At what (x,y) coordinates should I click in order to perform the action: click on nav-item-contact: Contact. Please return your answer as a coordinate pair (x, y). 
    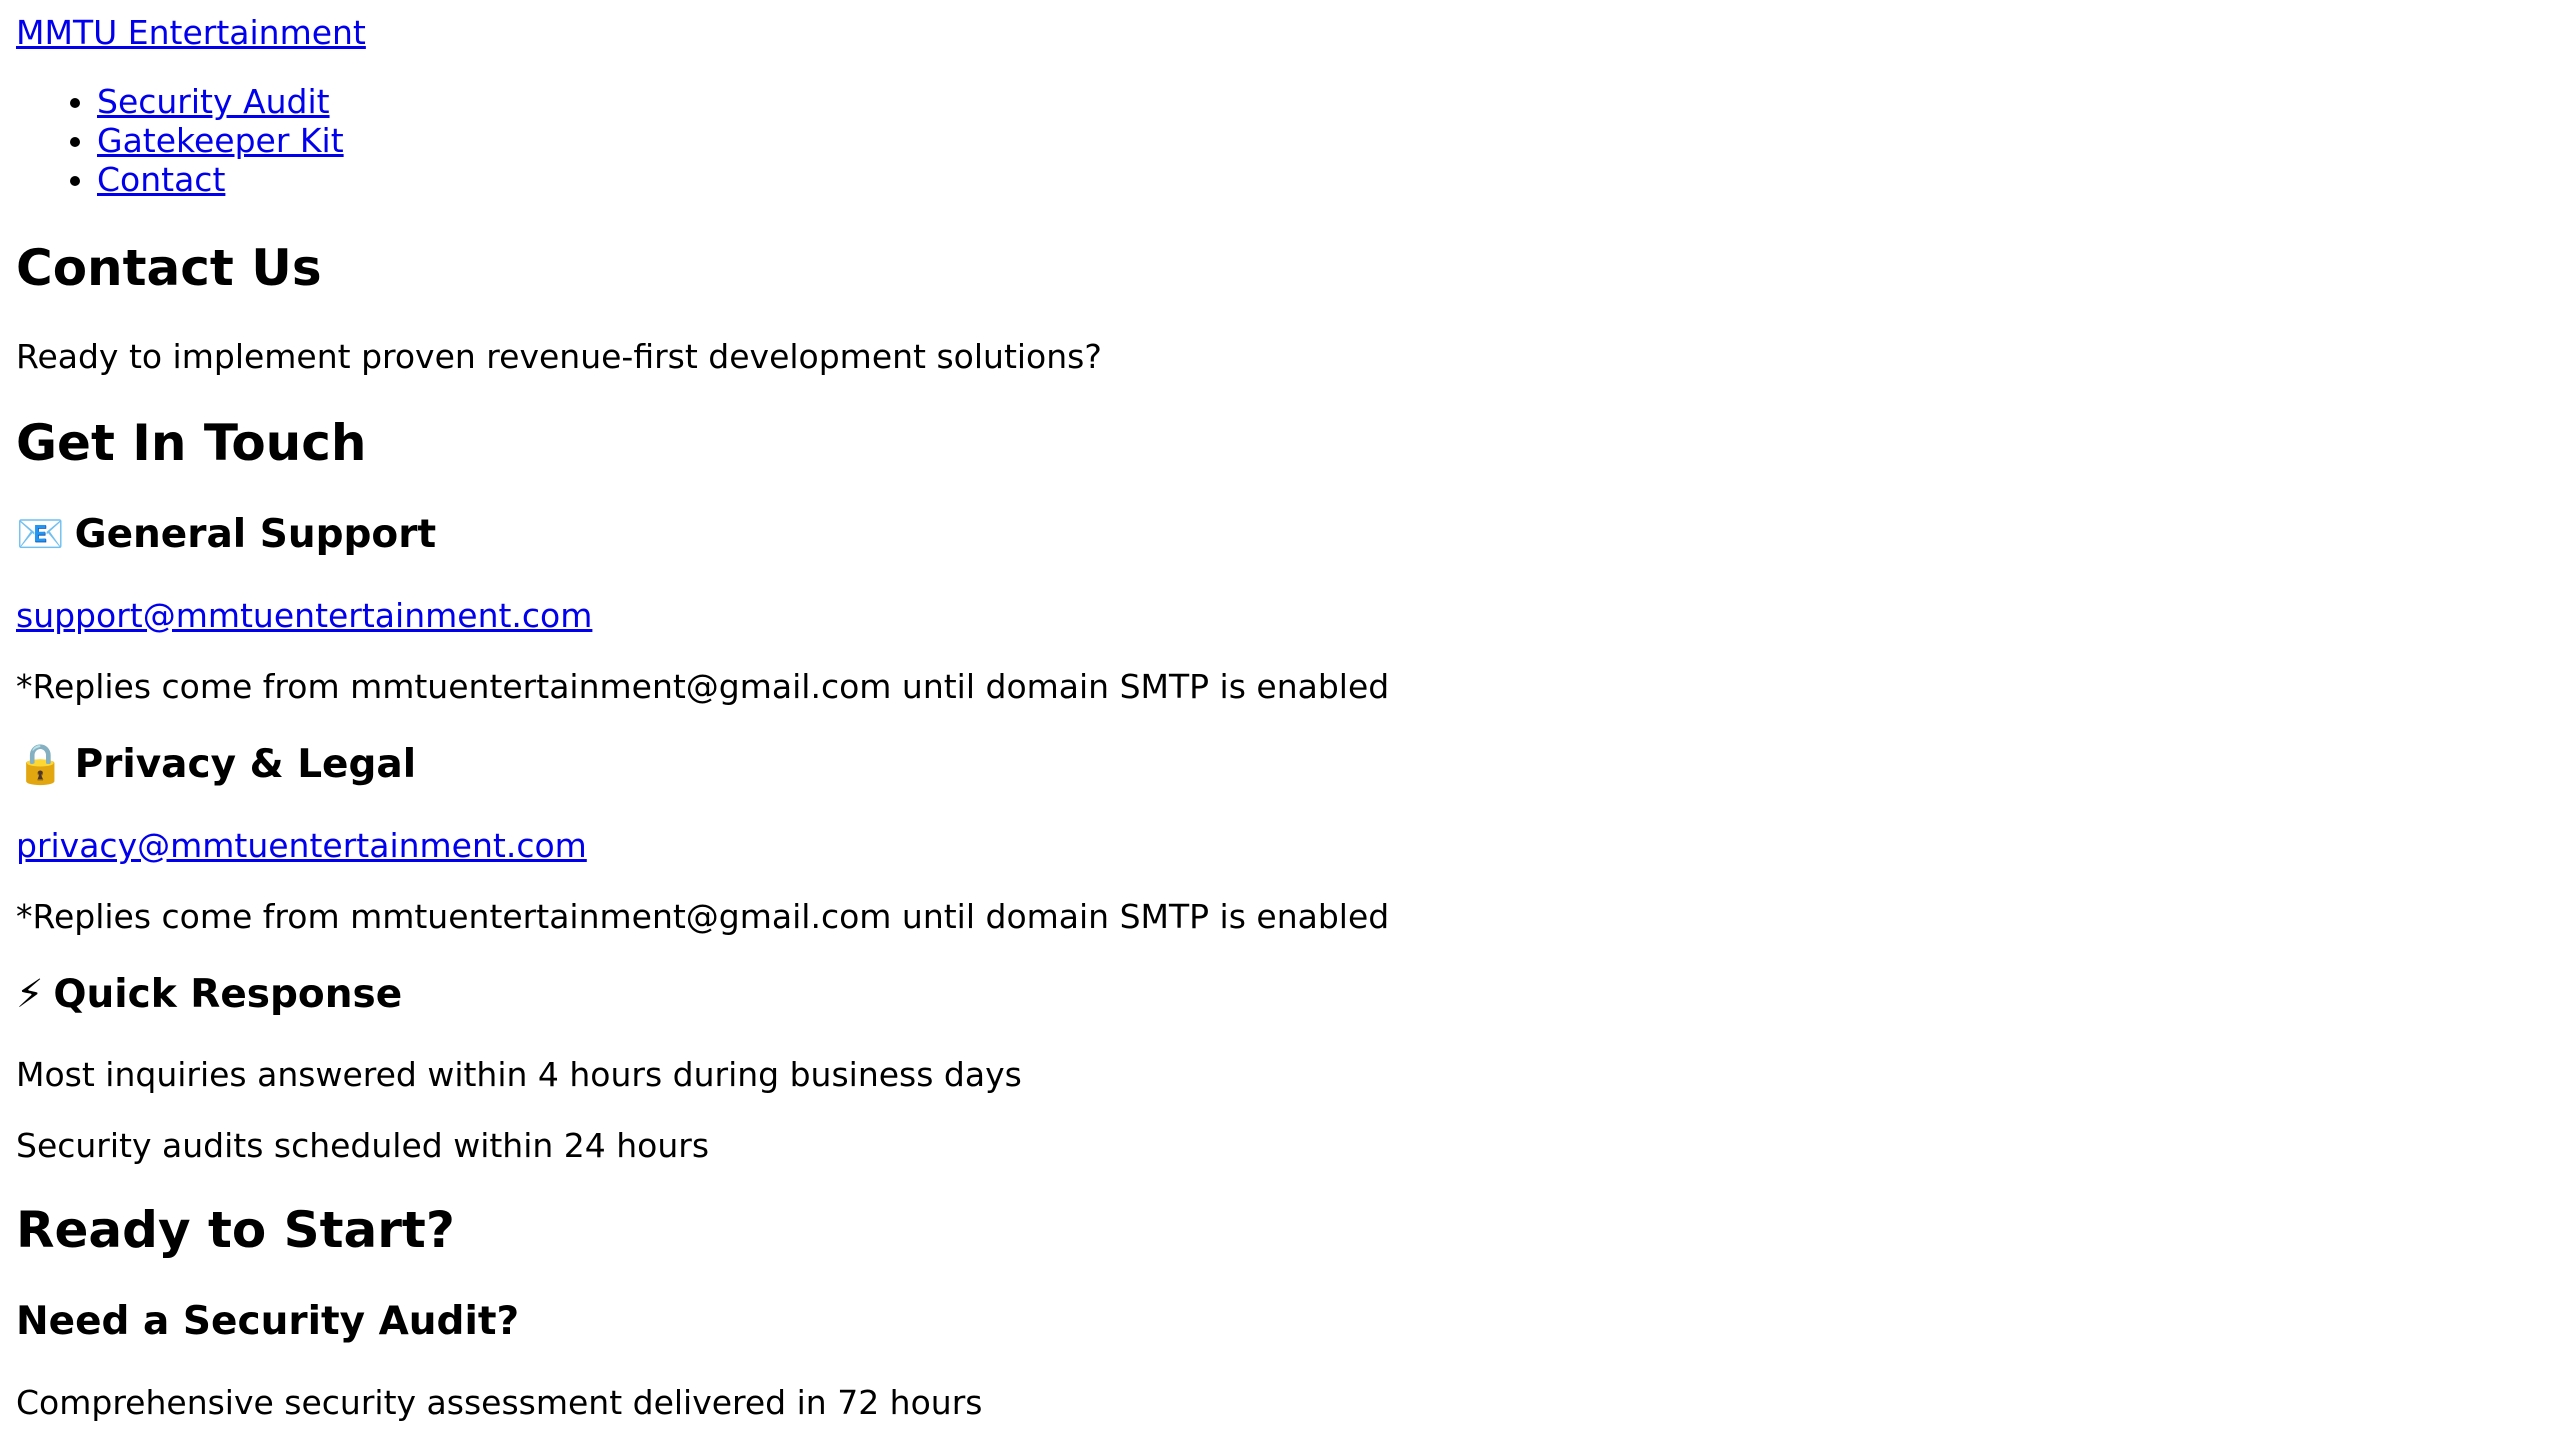
    Looking at the image, I should click on (220, 179).